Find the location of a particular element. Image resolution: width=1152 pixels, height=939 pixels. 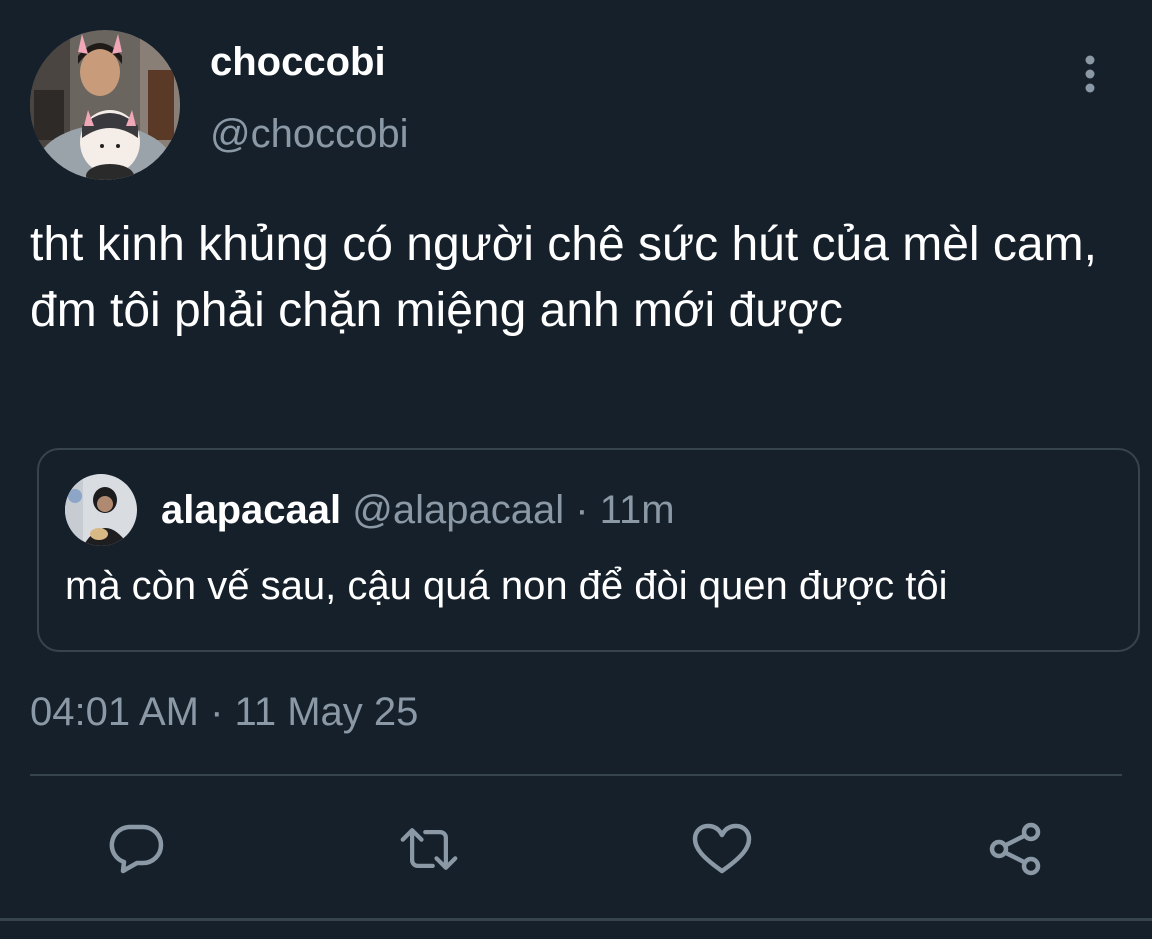

reply-icon is located at coordinates (136, 849).